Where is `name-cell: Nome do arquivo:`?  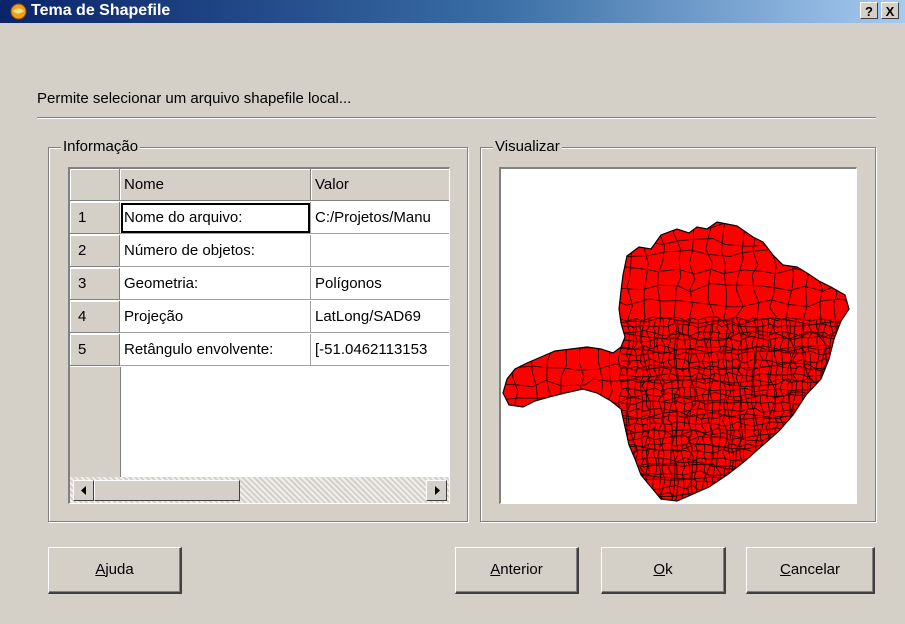 name-cell: Nome do arquivo: is located at coordinates (215, 218).